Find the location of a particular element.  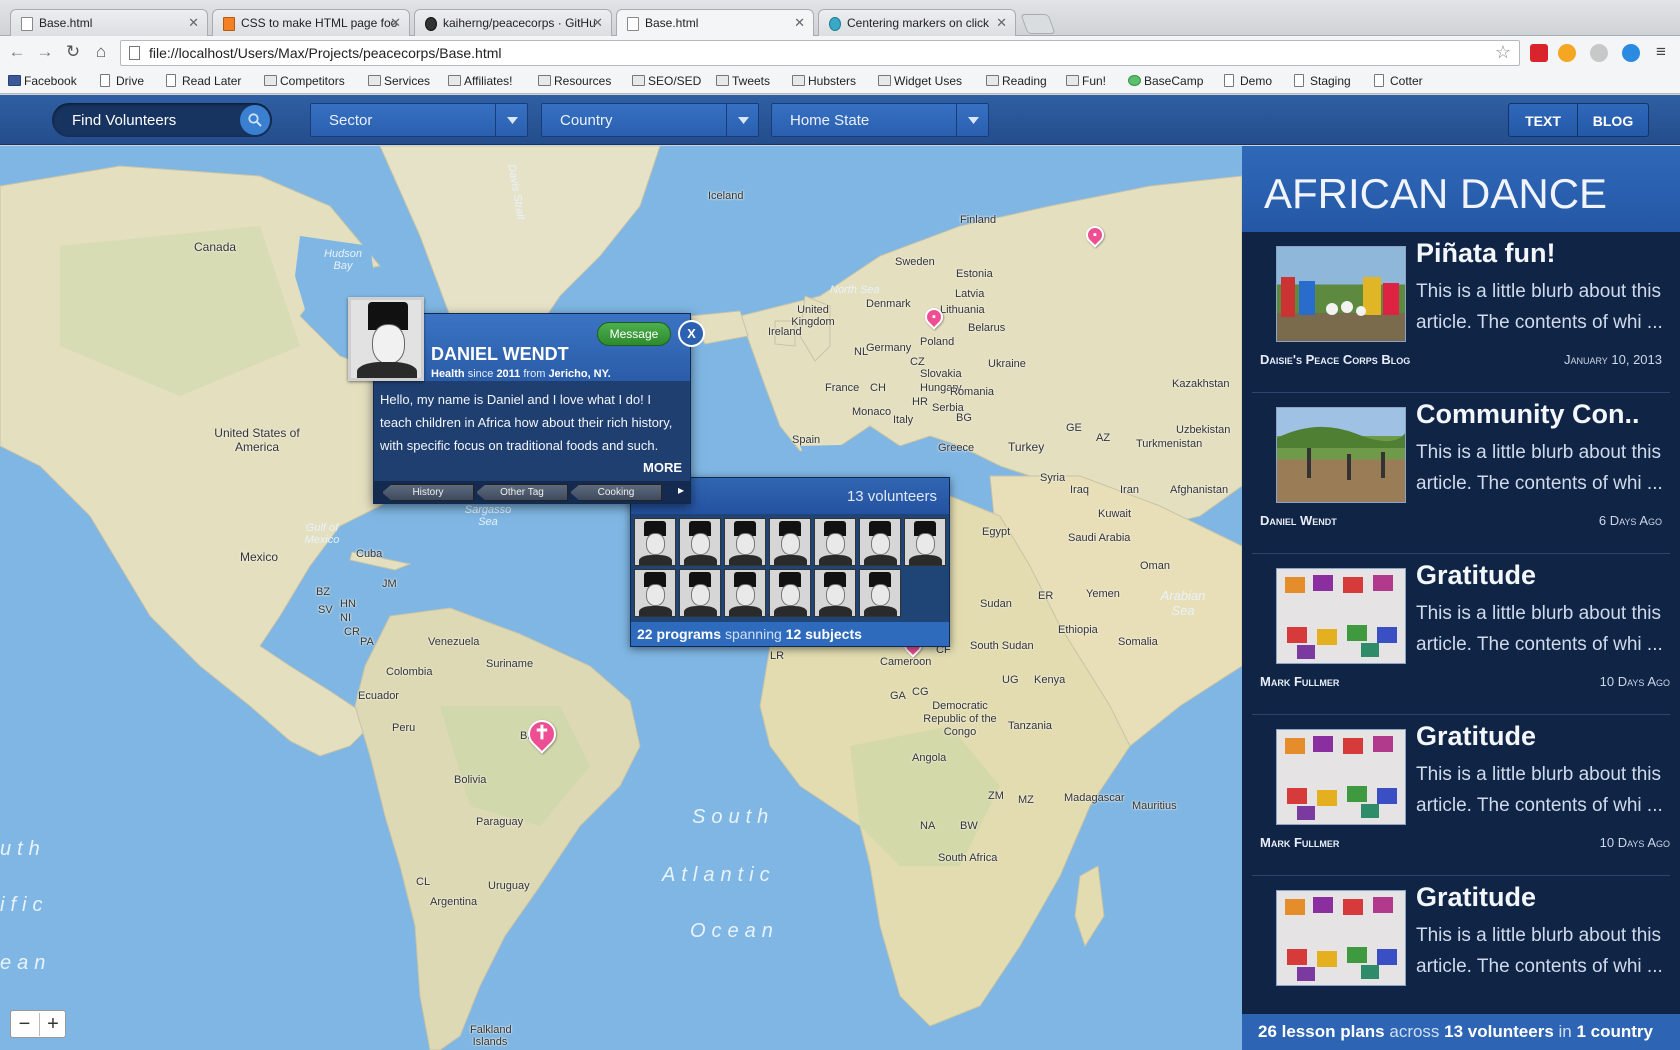

bookmark-folder: Reading is located at coordinates (1016, 81).